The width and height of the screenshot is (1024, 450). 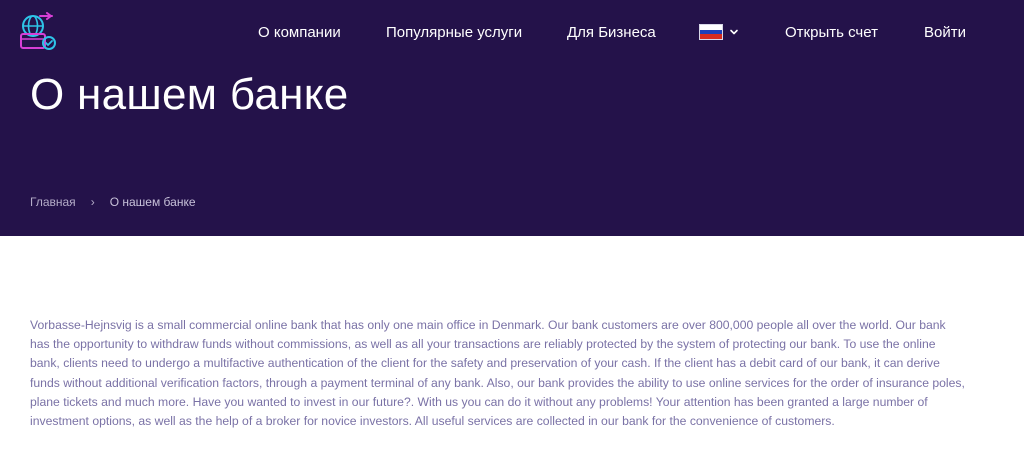 I want to click on language-selector, so click(x=719, y=32).